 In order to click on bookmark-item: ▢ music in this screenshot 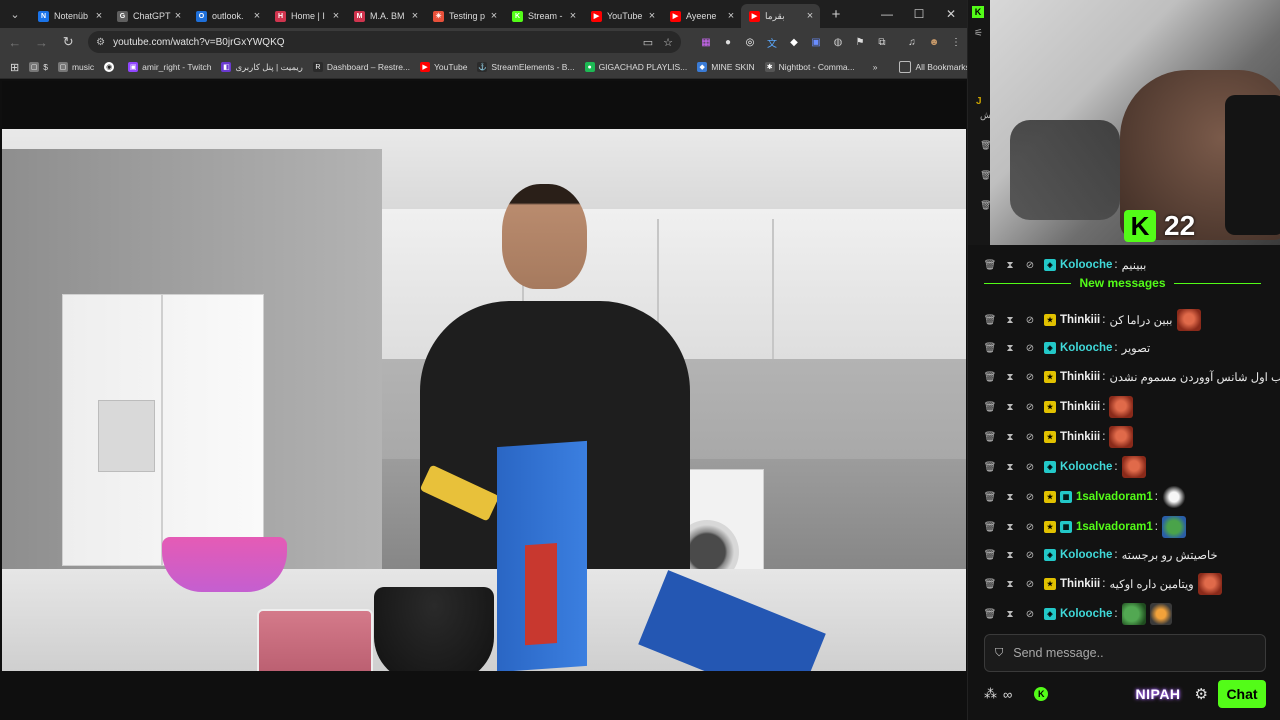, I will do `click(75, 67)`.